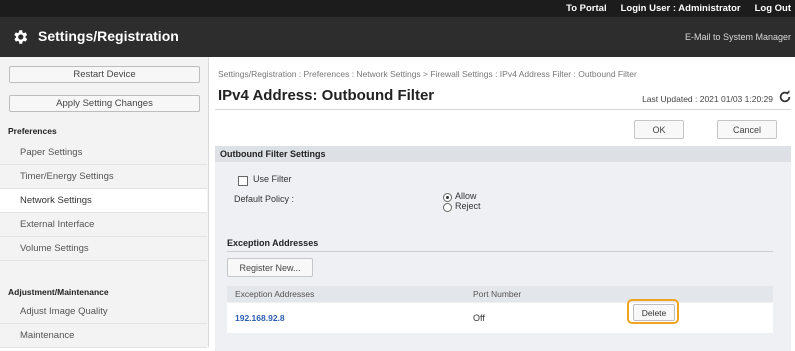 This screenshot has height=351, width=795. Describe the element at coordinates (773, 8) in the screenshot. I see `logout-link: Log Out` at that location.